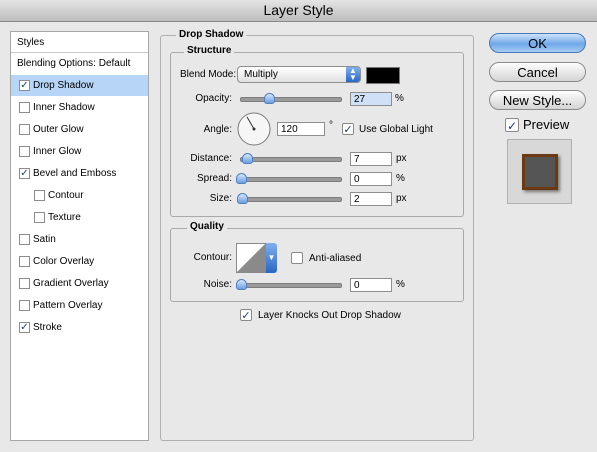 This screenshot has height=452, width=597. What do you see at coordinates (208, 74) in the screenshot?
I see `blend-mode-label: Blend Mode:` at bounding box center [208, 74].